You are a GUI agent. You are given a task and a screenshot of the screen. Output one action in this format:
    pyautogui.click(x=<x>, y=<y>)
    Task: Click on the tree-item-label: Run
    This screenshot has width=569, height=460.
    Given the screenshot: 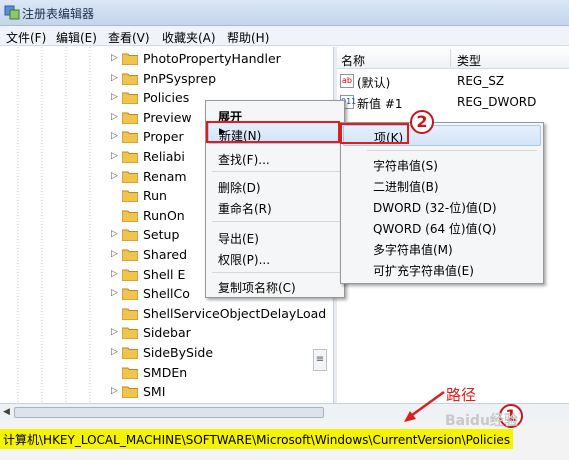 What is the action you would take?
    pyautogui.click(x=155, y=196)
    